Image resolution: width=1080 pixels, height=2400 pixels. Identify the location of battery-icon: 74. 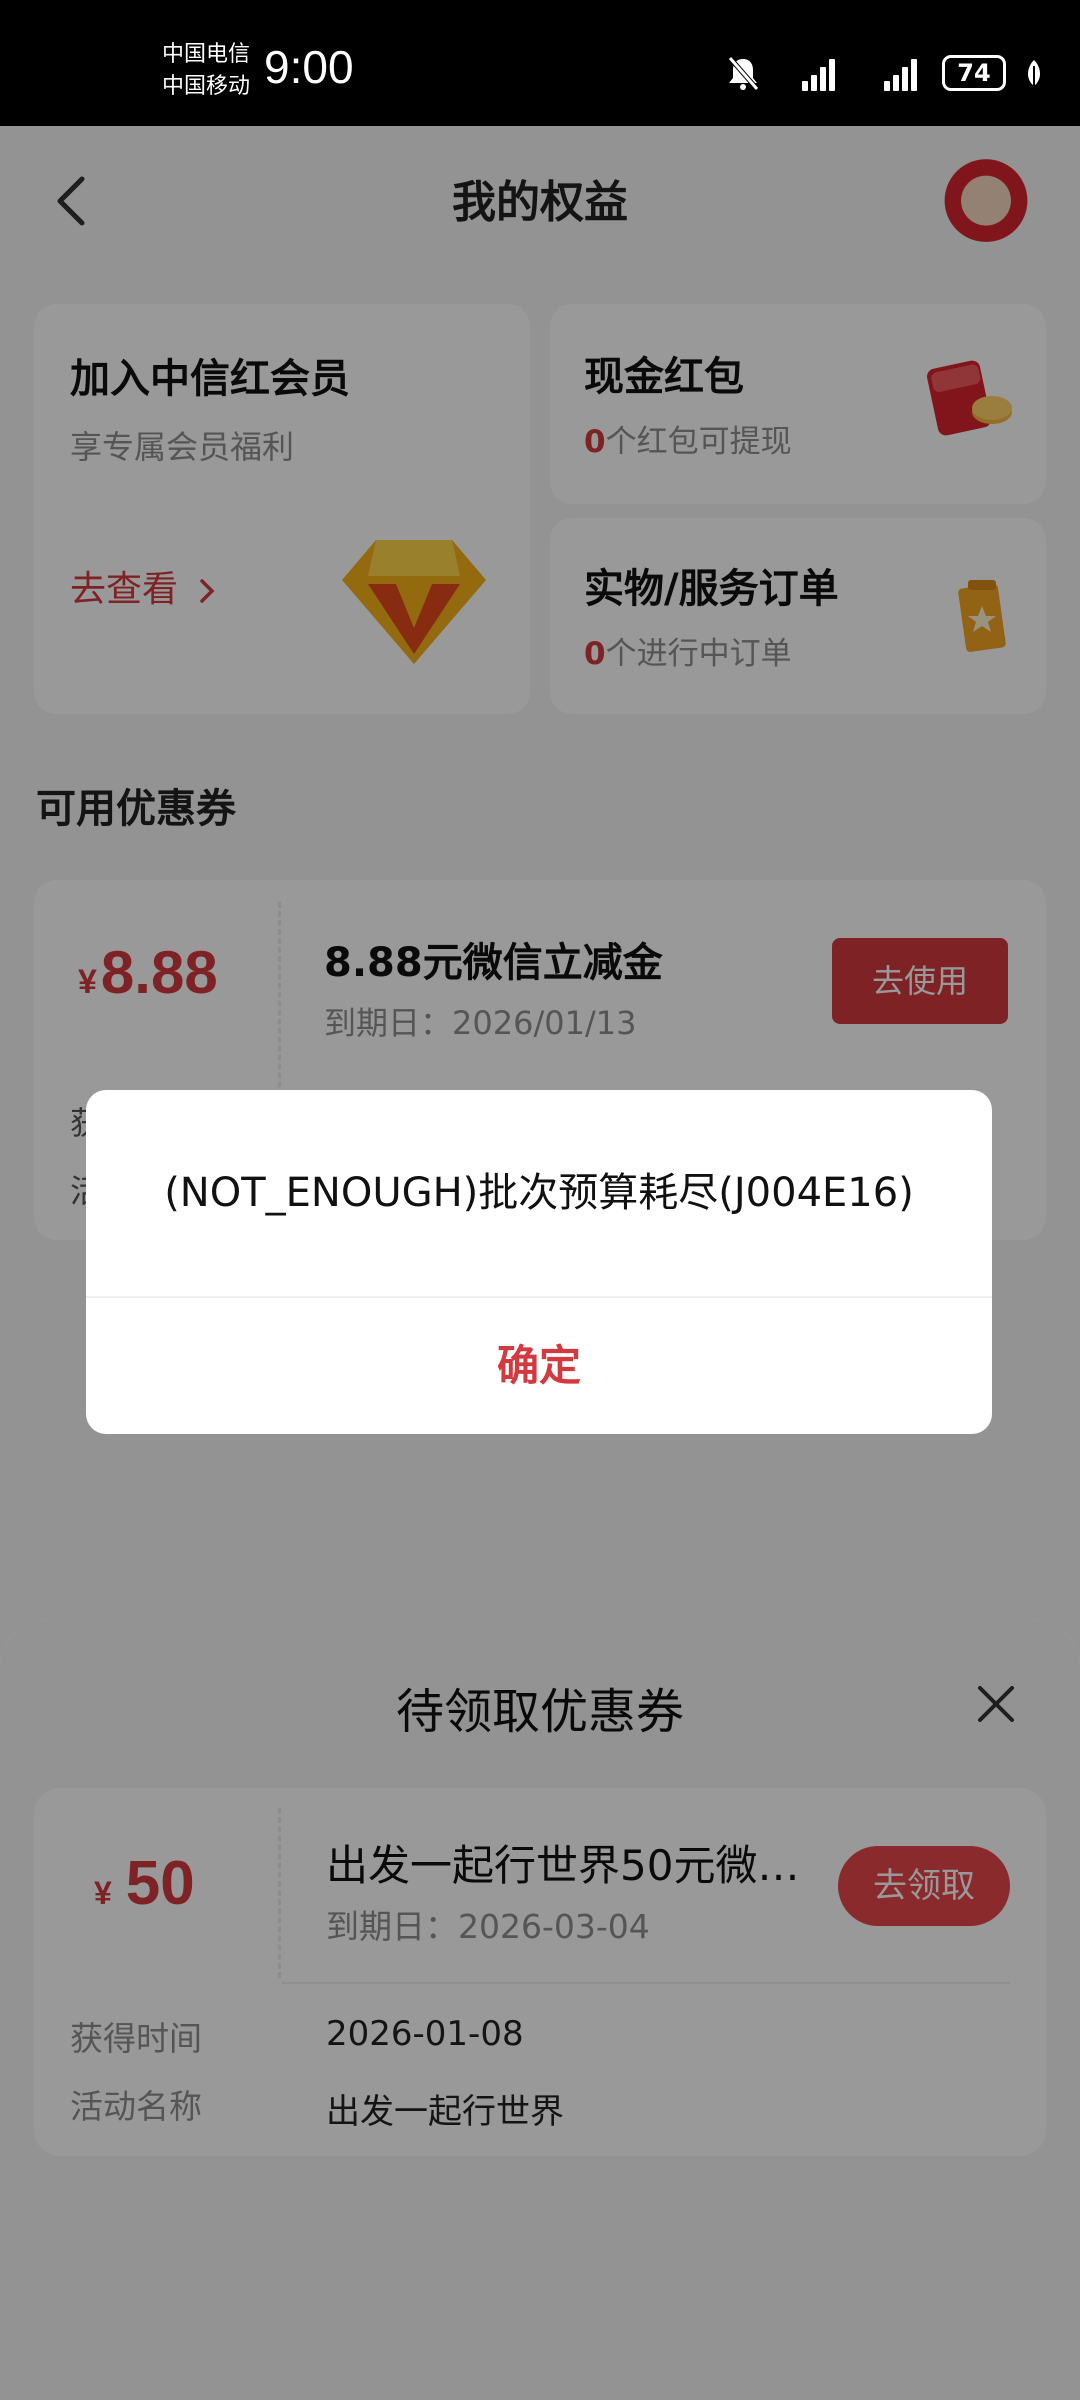
(974, 73).